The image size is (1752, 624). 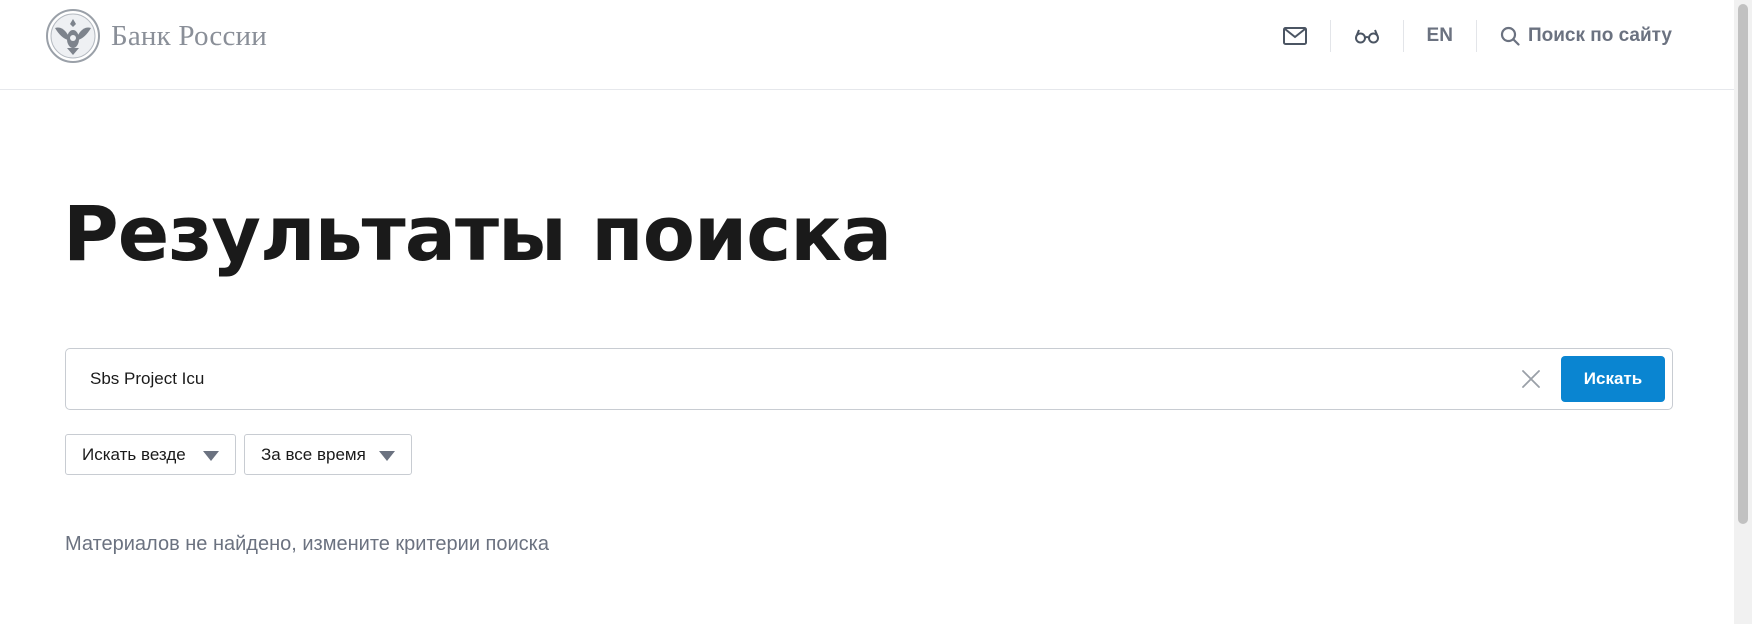 What do you see at coordinates (1743, 264) in the screenshot?
I see `scrollbar-thumb` at bounding box center [1743, 264].